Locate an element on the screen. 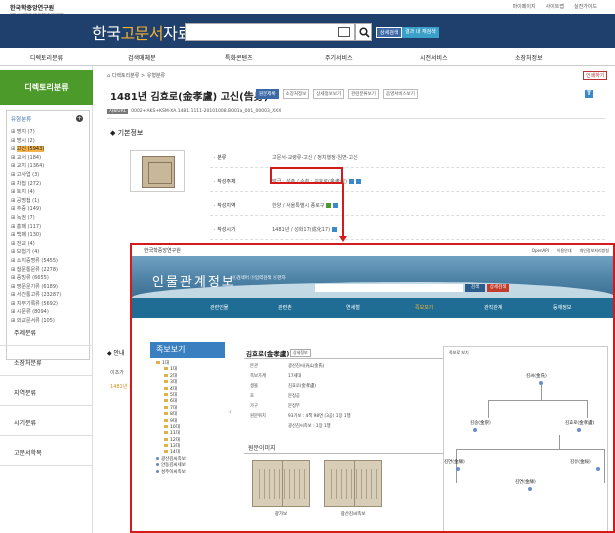 The width and height of the screenshot is (615, 533). text-size-icon: T is located at coordinates (589, 94).